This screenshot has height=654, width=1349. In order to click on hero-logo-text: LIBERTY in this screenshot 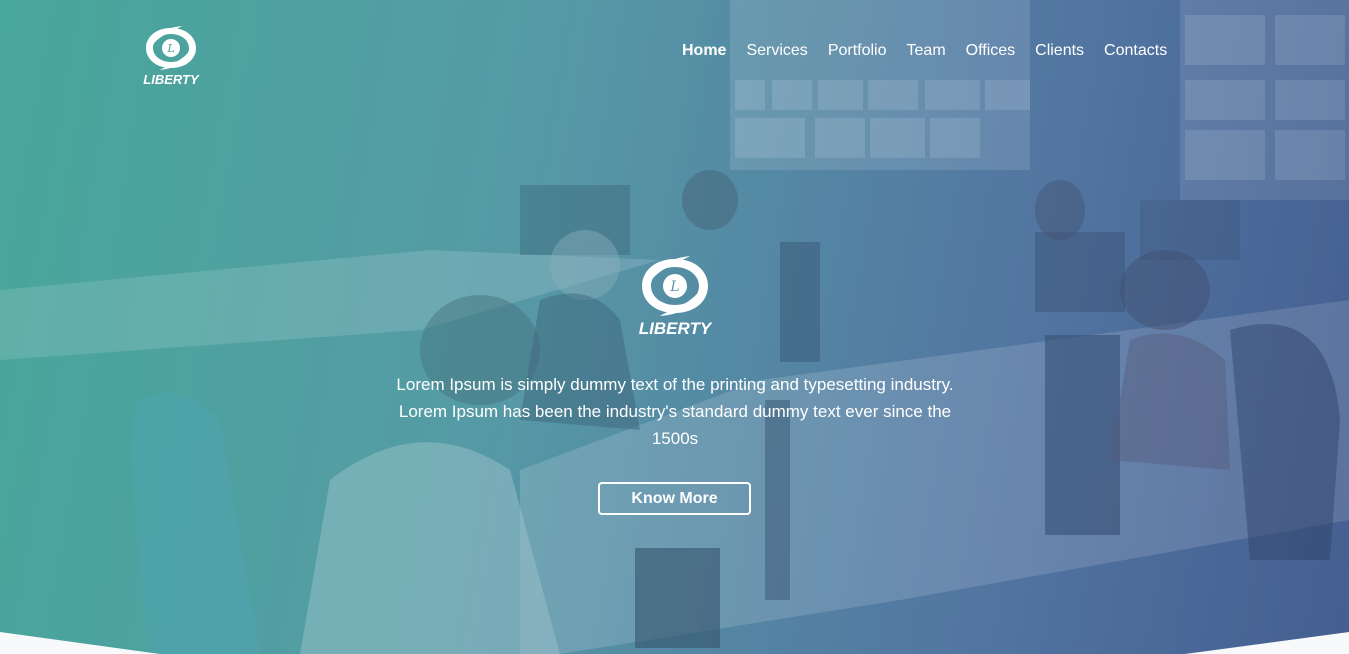, I will do `click(676, 328)`.